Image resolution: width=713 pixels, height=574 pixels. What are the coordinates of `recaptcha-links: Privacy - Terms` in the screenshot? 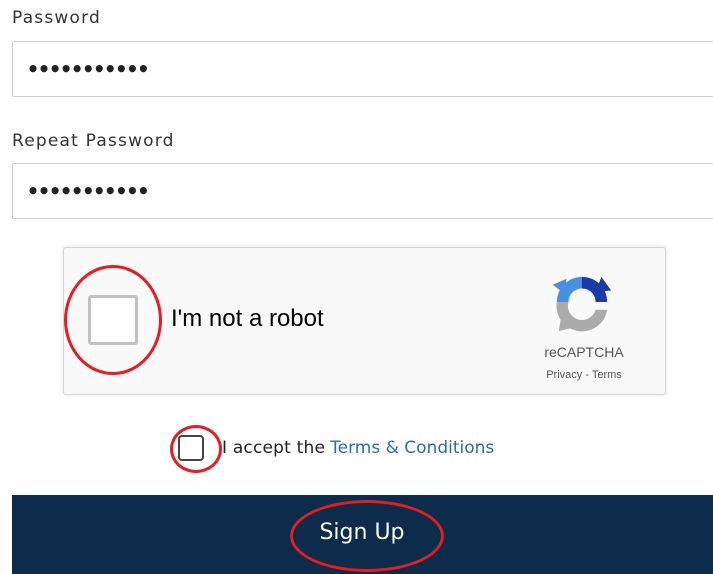 It's located at (584, 375).